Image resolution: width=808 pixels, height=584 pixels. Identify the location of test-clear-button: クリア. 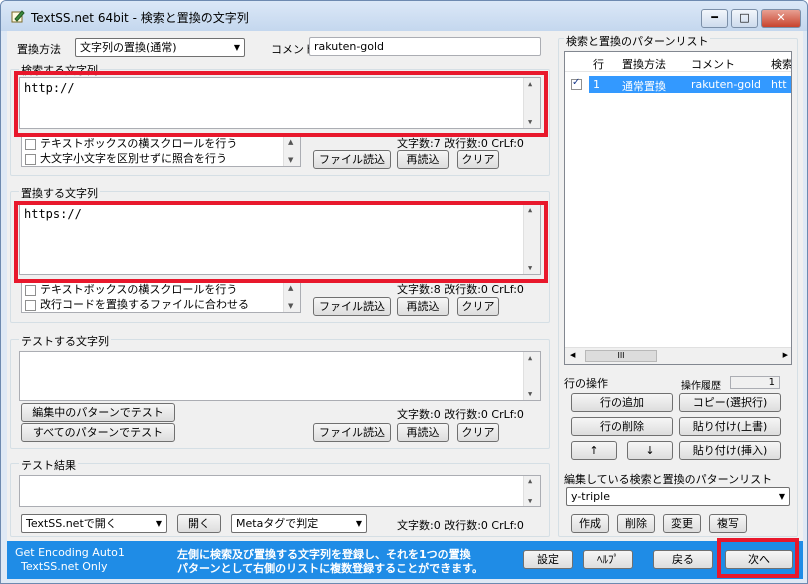
(478, 432).